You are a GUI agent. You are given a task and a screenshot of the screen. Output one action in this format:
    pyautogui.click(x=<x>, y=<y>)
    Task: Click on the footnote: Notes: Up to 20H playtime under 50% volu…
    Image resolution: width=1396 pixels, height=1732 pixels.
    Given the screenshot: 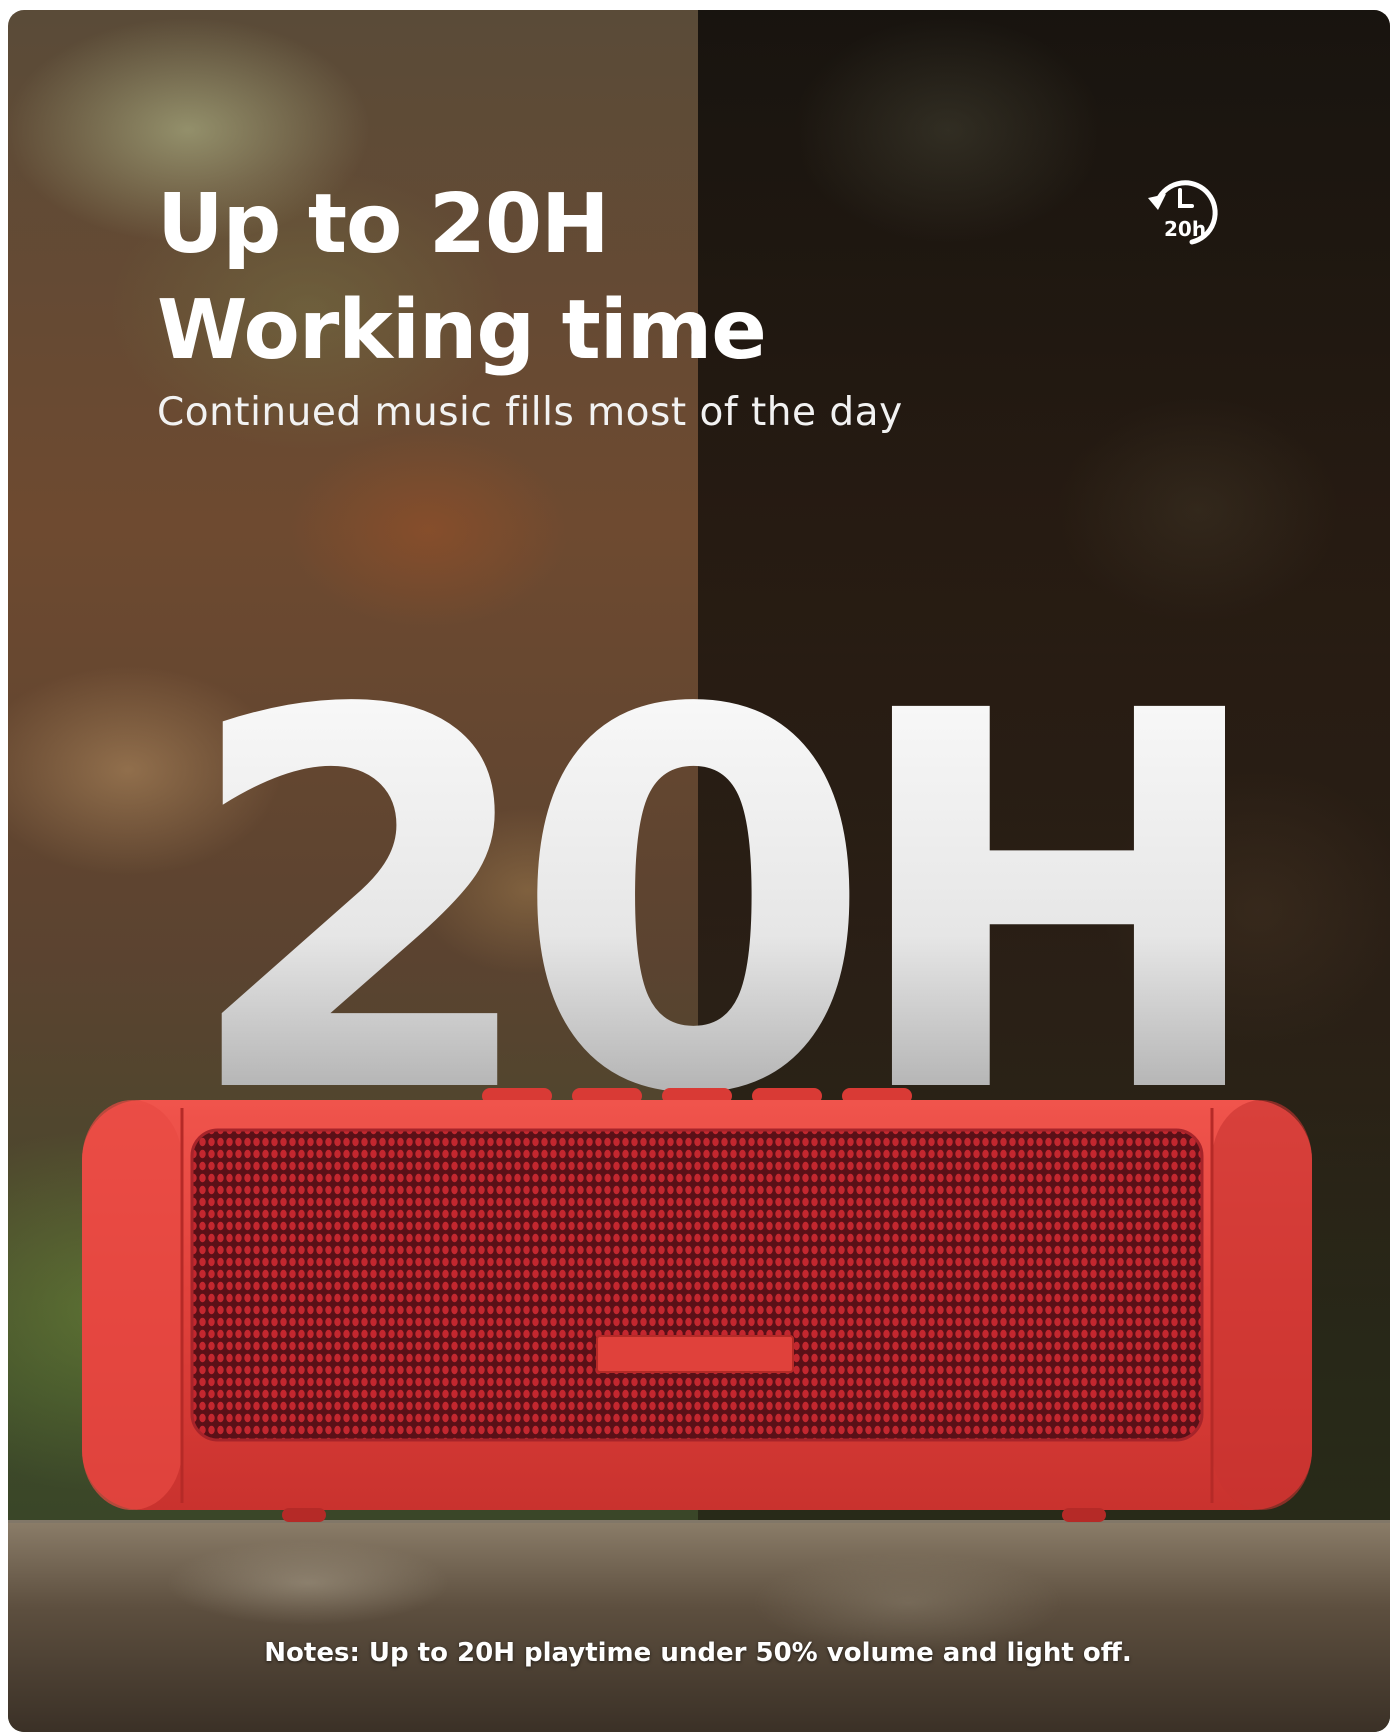 What is the action you would take?
    pyautogui.click(x=698, y=1653)
    